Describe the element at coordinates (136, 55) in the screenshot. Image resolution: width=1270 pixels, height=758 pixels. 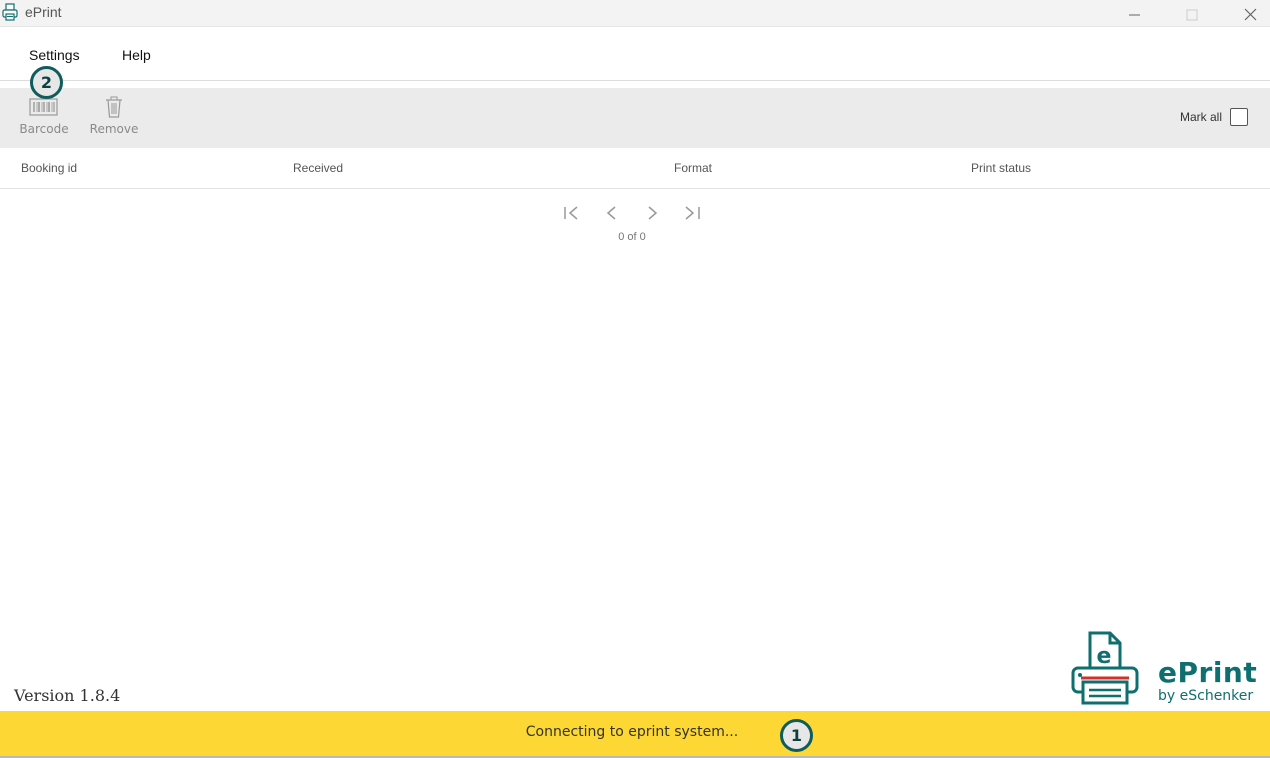
I see `menu-help: Help` at that location.